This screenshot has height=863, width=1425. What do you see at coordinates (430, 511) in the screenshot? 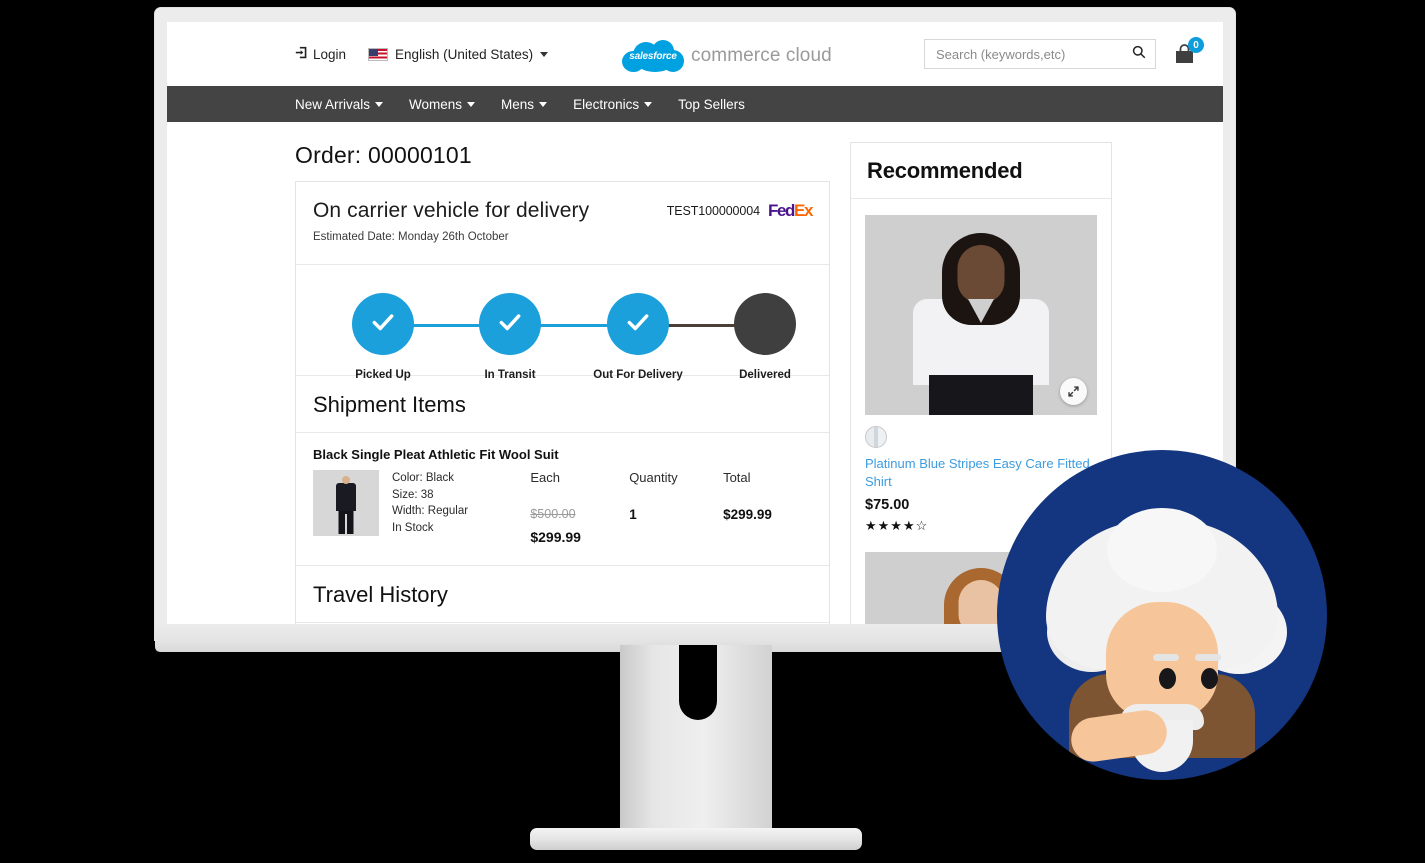
I see `attribute-width: Width: Regular` at bounding box center [430, 511].